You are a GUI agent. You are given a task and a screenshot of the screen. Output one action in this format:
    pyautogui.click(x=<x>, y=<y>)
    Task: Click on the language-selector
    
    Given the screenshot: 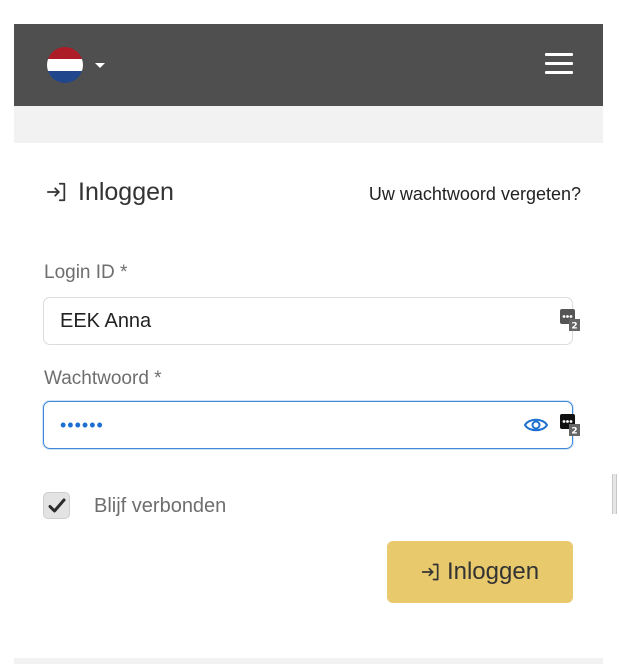 What is the action you would take?
    pyautogui.click(x=76, y=65)
    